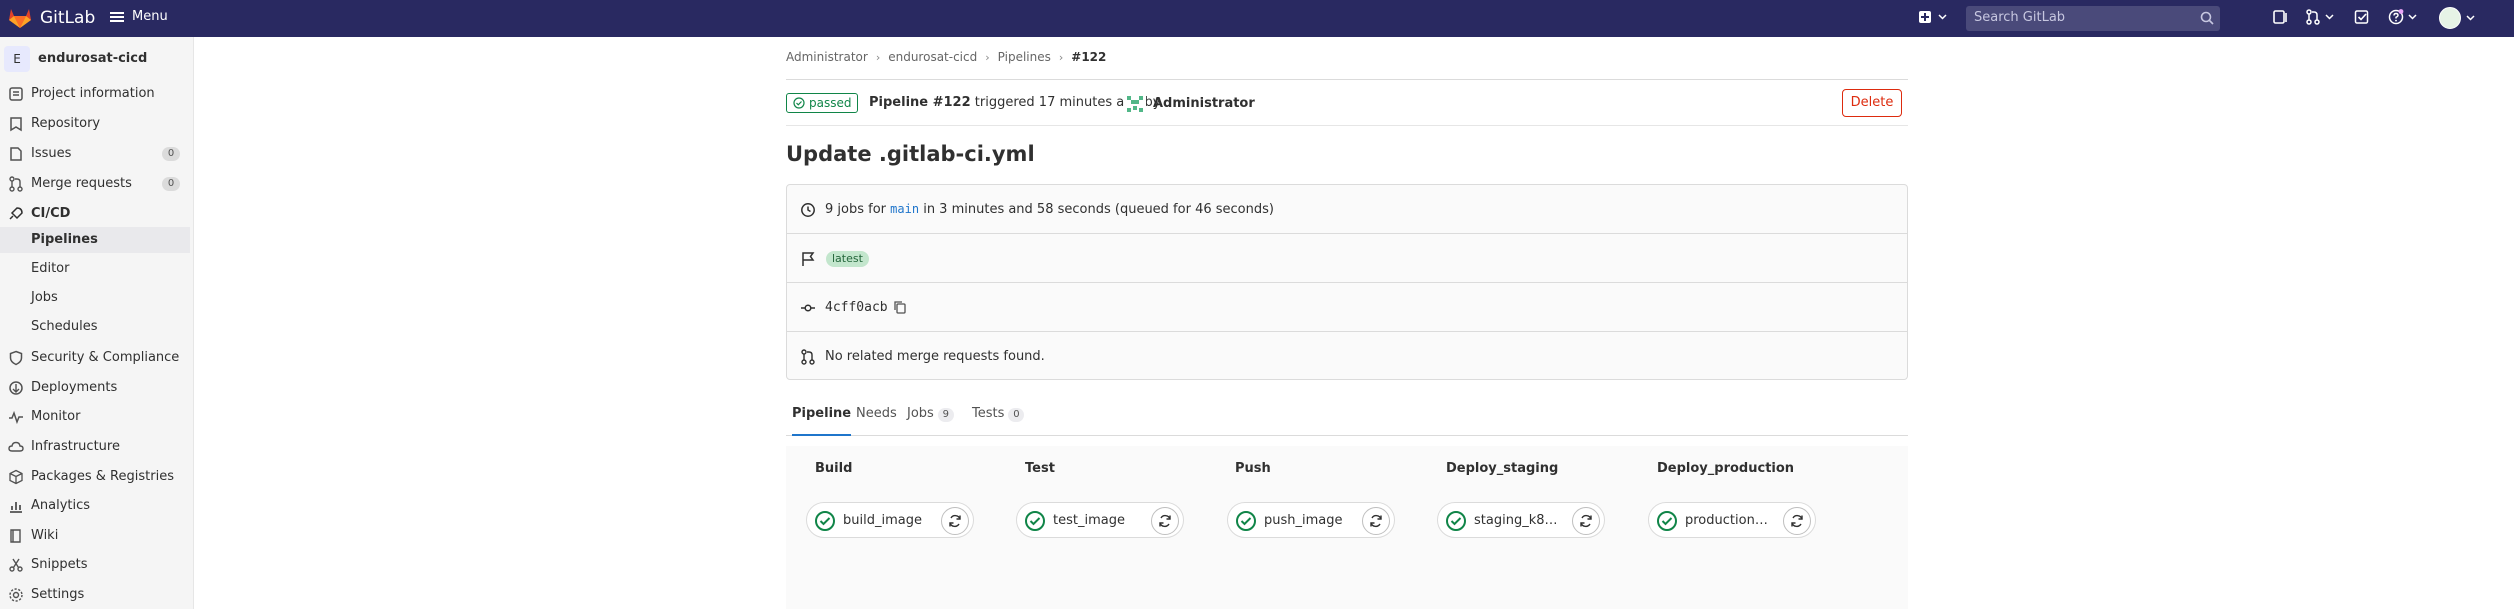  Describe the element at coordinates (2470, 18) in the screenshot. I see `chevron-down-icon` at that location.